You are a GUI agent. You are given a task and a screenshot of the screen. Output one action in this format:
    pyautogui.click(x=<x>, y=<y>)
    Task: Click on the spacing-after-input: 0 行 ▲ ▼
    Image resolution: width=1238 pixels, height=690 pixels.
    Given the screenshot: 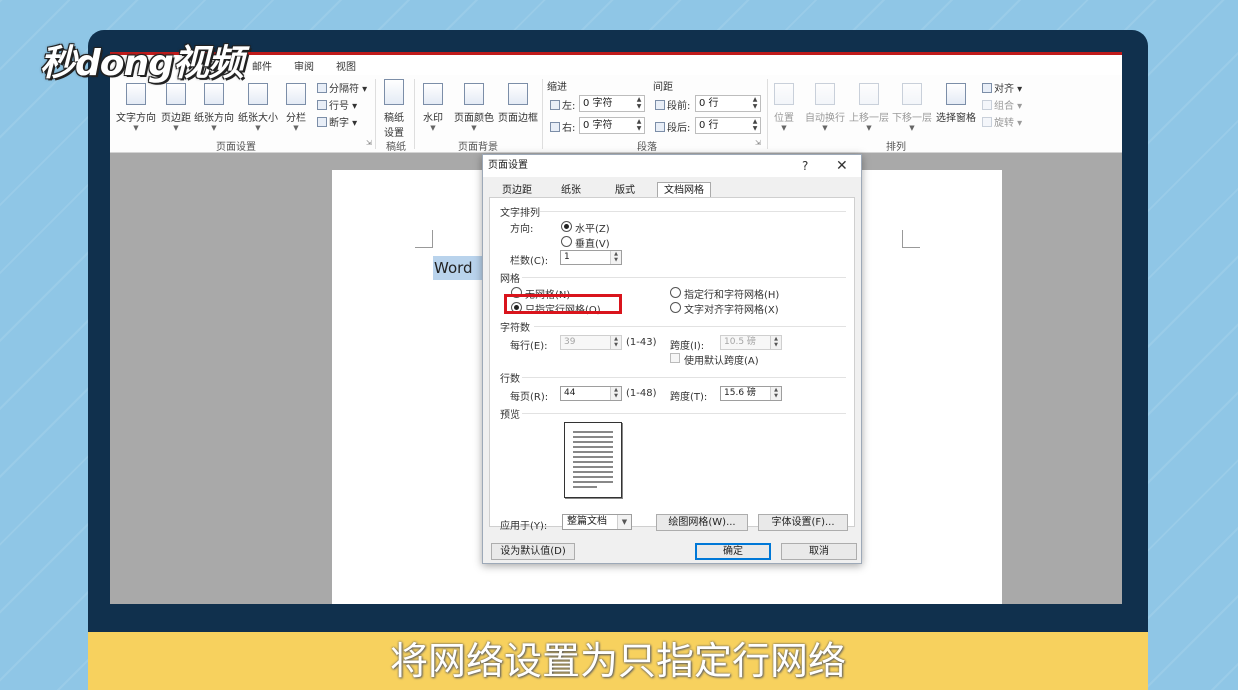 What is the action you would take?
    pyautogui.click(x=728, y=125)
    